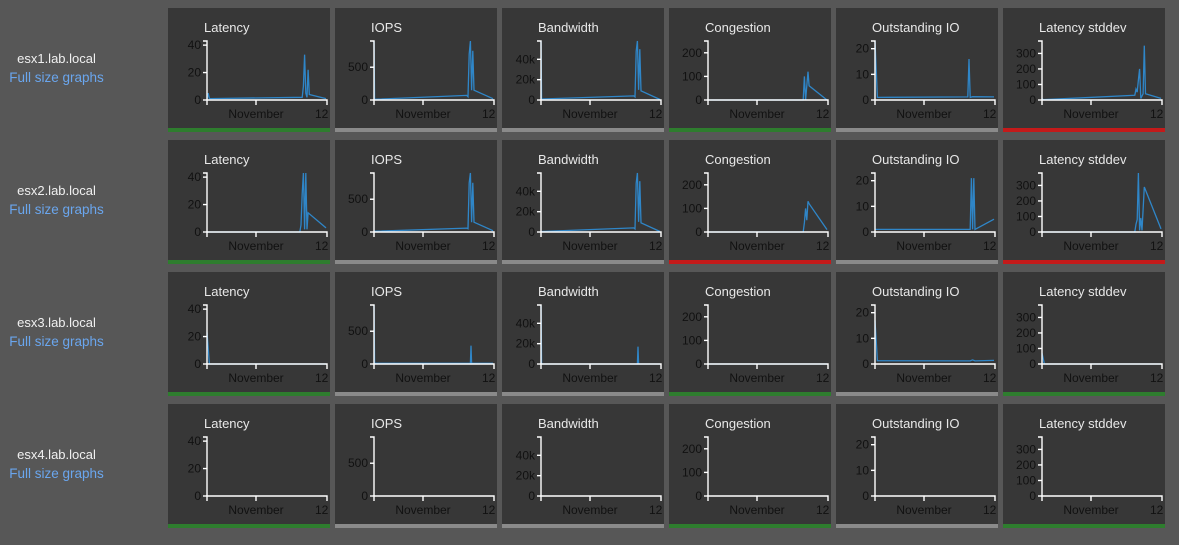  Describe the element at coordinates (56, 454) in the screenshot. I see `host-name: esx4.lab.local` at that location.